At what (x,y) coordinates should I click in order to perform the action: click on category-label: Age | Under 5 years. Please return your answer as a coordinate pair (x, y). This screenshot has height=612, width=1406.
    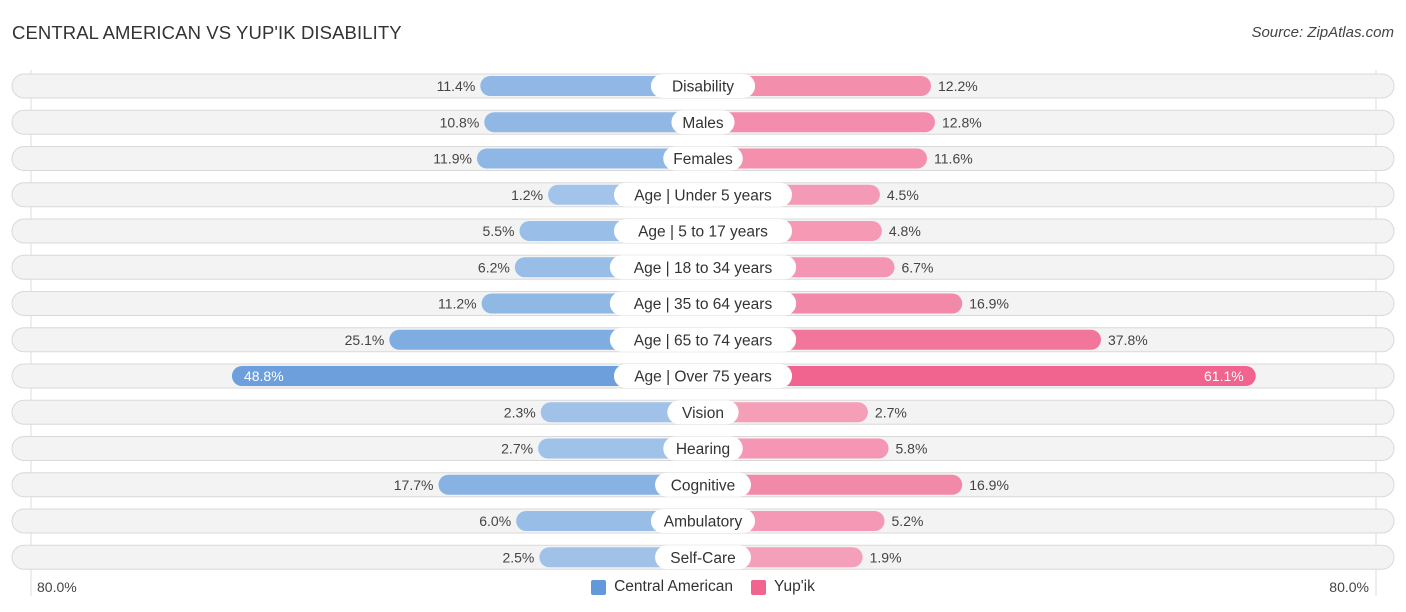
    Looking at the image, I should click on (703, 195).